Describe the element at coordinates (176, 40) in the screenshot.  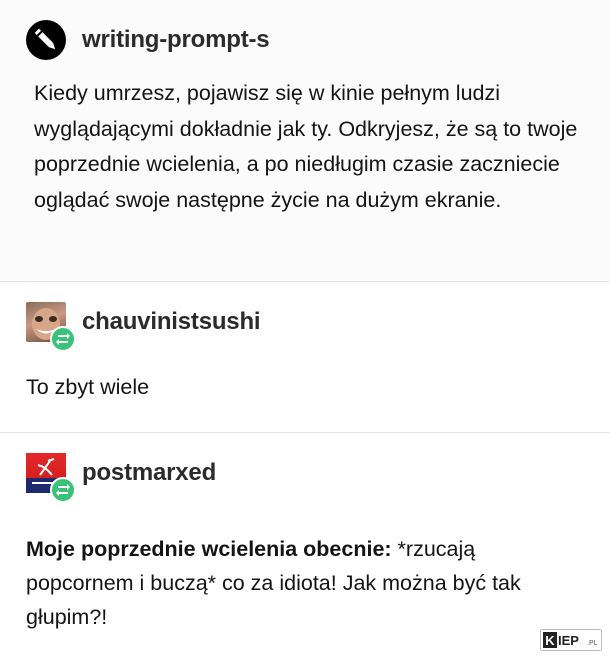
I see `username: writing-prompt-s` at that location.